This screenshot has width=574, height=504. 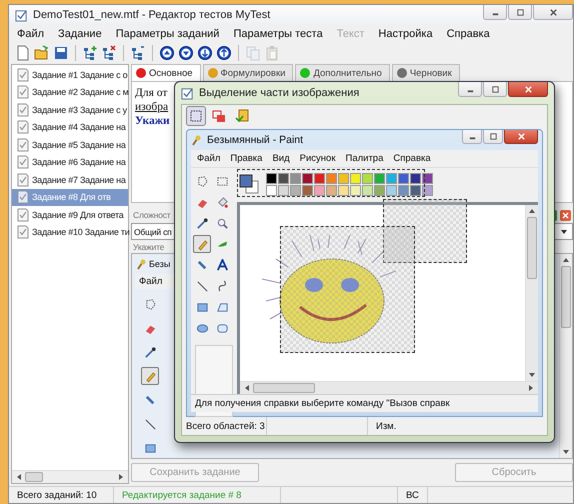 I want to click on tab: Формулировки, so click(x=248, y=72).